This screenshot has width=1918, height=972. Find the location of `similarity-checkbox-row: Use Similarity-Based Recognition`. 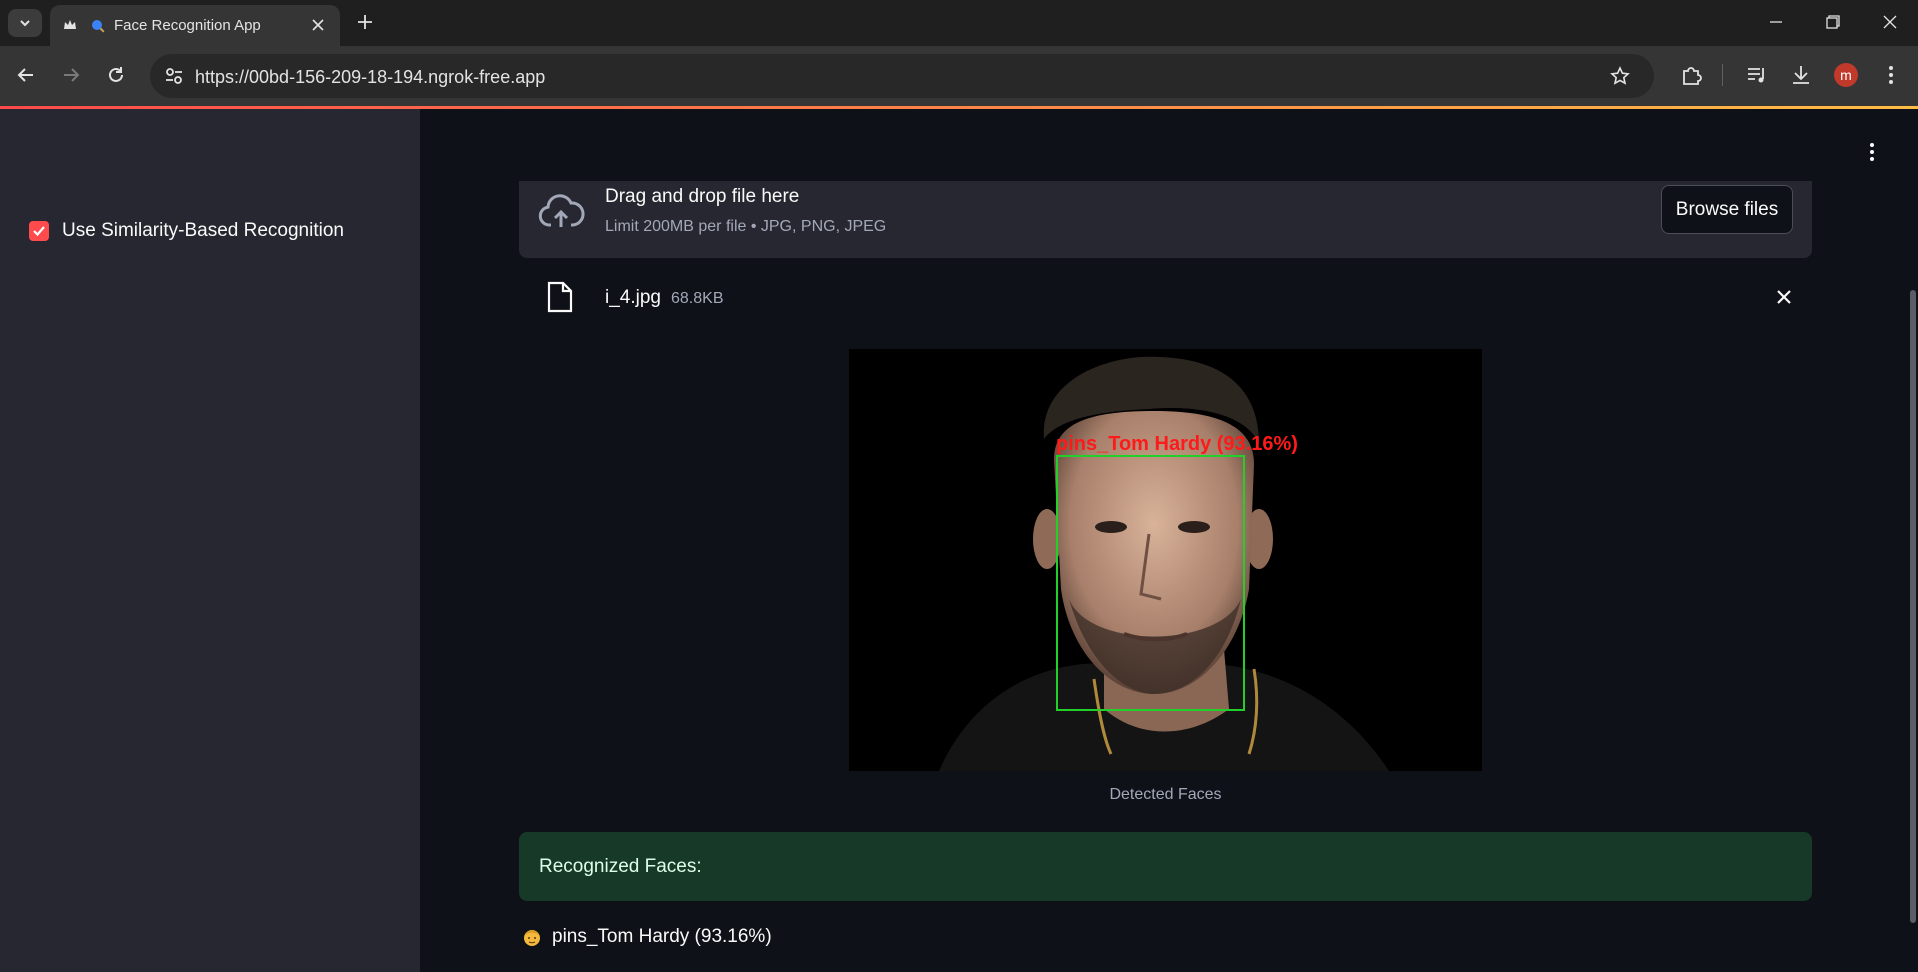

similarity-checkbox-row: Use Similarity-Based Recognition is located at coordinates (186, 231).